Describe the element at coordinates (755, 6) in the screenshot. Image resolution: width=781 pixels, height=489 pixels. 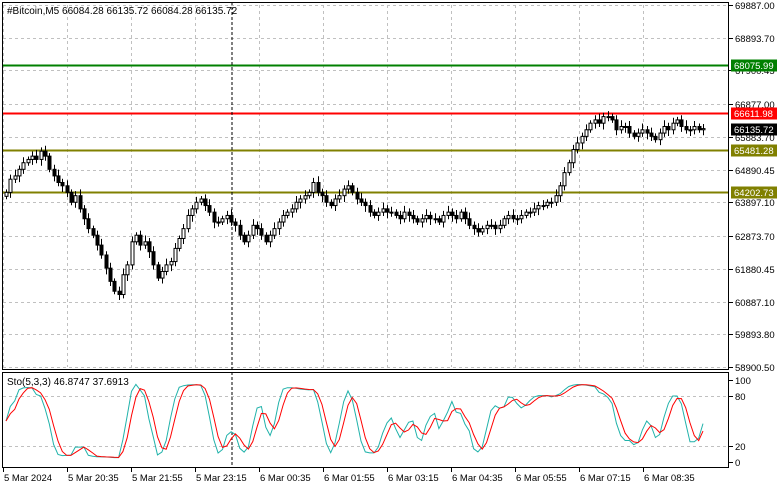
I see `price-tick-label: 69887.00` at that location.